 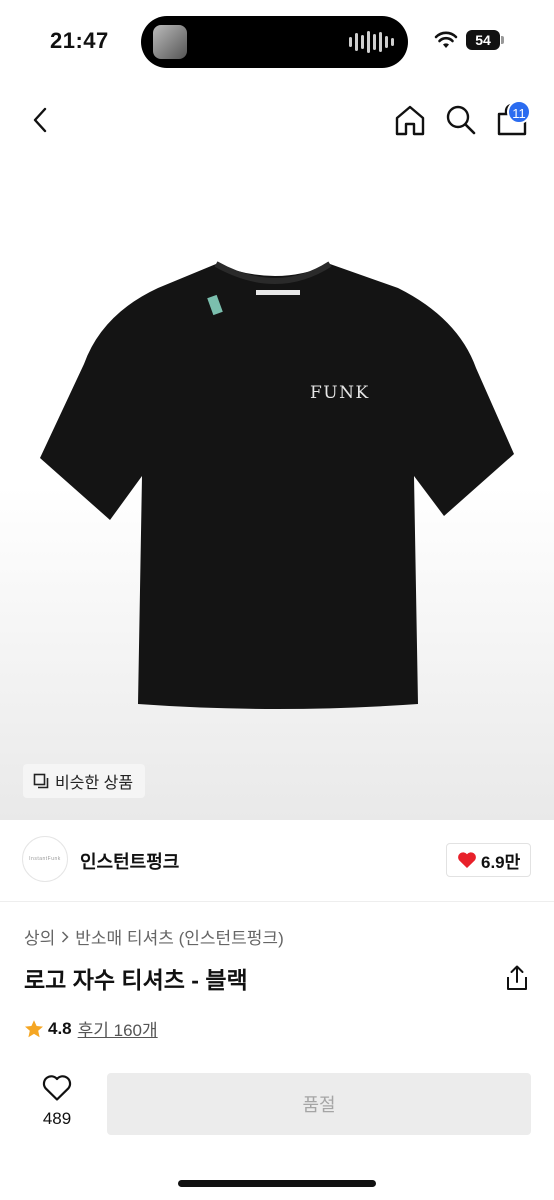 I want to click on search-button, so click(x=461, y=120).